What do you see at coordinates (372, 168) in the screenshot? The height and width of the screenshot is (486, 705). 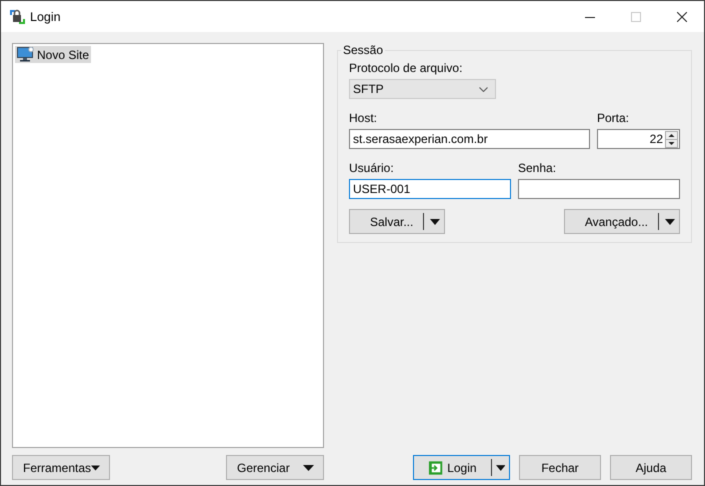 I see `field-label: Usuário:` at bounding box center [372, 168].